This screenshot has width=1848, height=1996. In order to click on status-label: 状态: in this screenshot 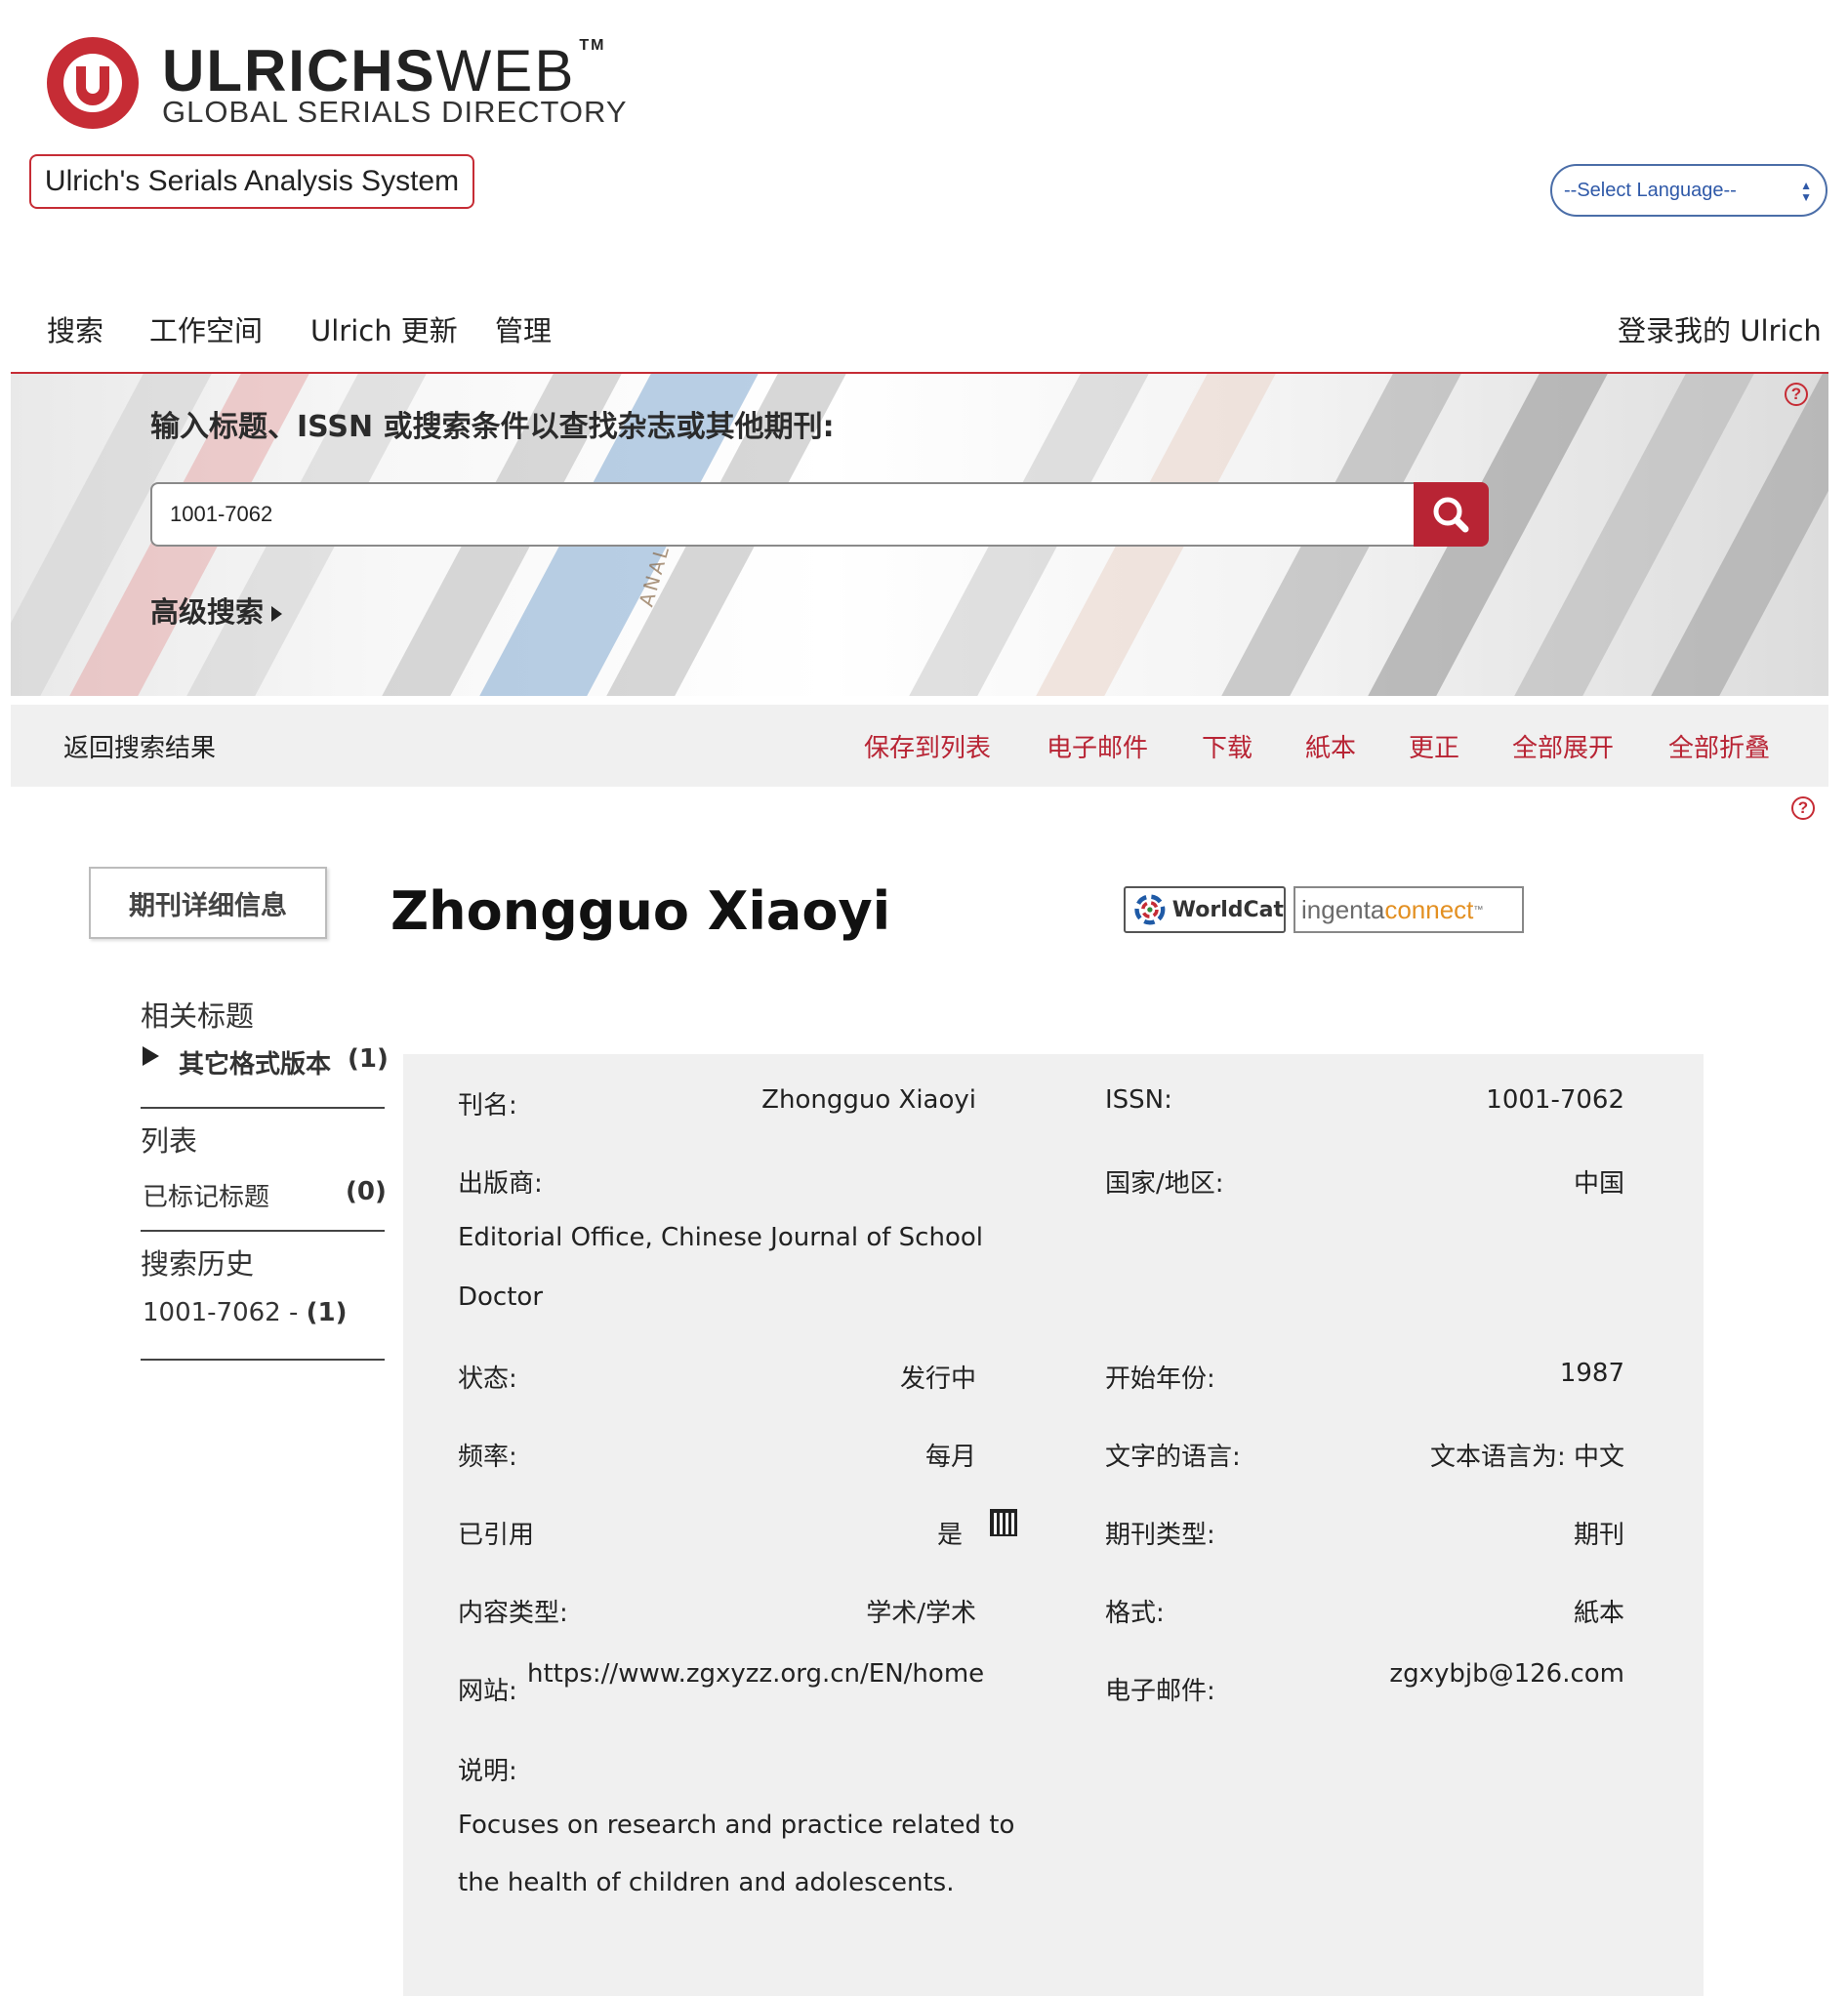, I will do `click(487, 1379)`.